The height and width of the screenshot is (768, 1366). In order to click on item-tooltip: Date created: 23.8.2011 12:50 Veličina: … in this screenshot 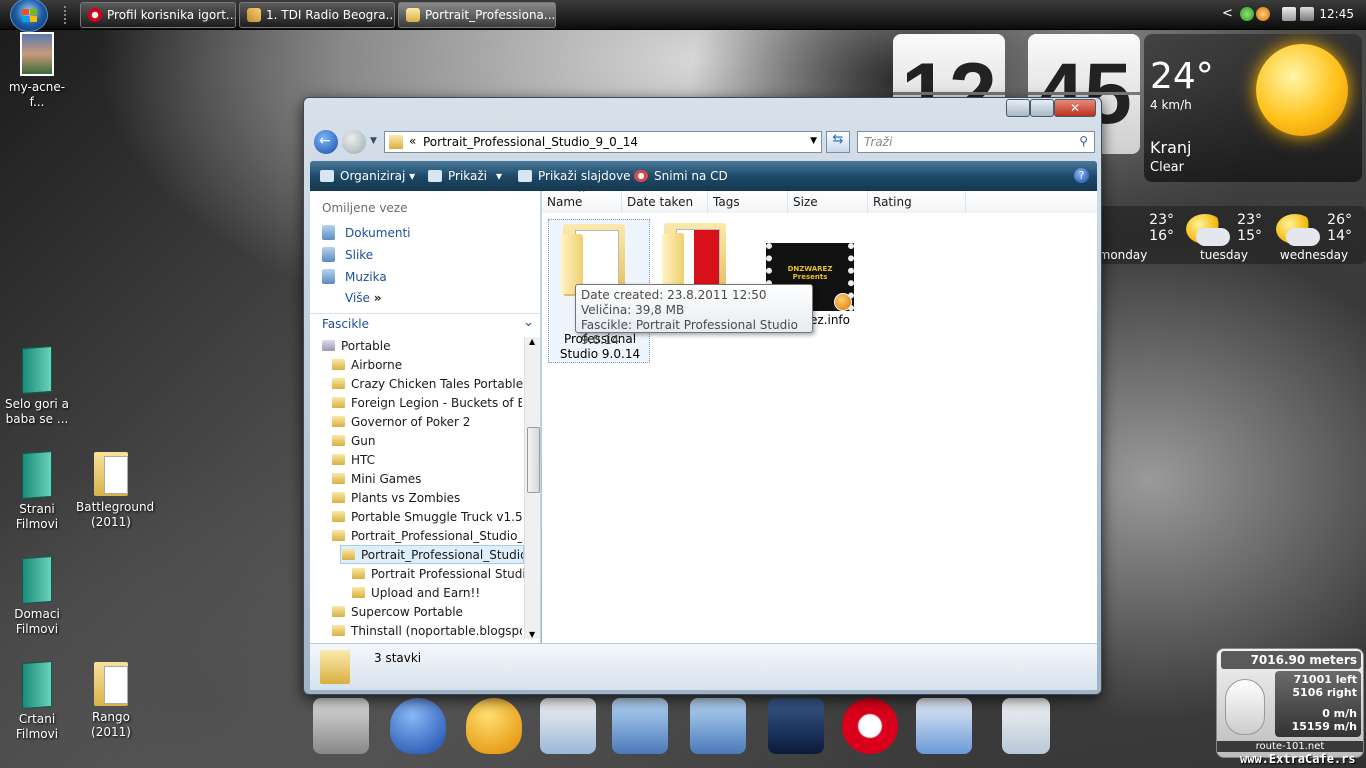, I will do `click(694, 315)`.